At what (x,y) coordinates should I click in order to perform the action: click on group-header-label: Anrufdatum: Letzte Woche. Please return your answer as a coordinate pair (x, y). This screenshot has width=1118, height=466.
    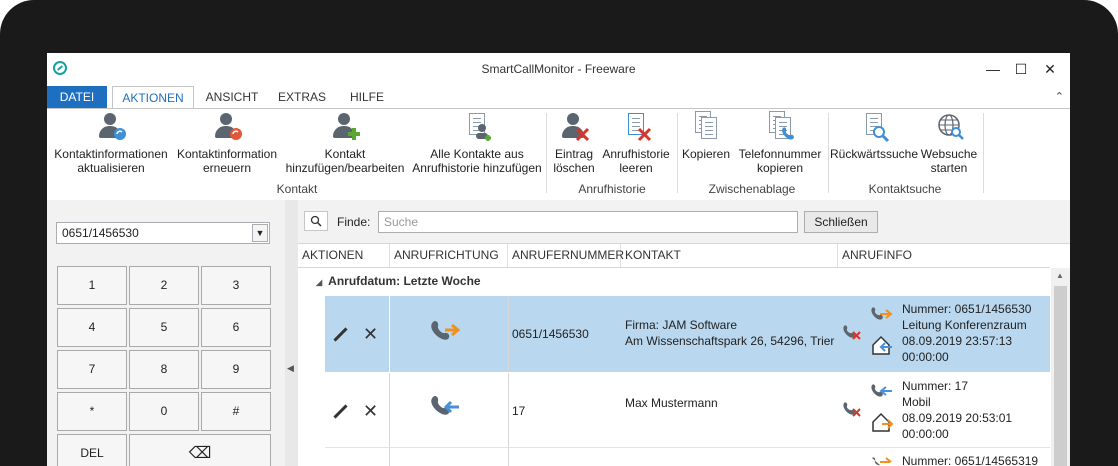
    Looking at the image, I should click on (404, 281).